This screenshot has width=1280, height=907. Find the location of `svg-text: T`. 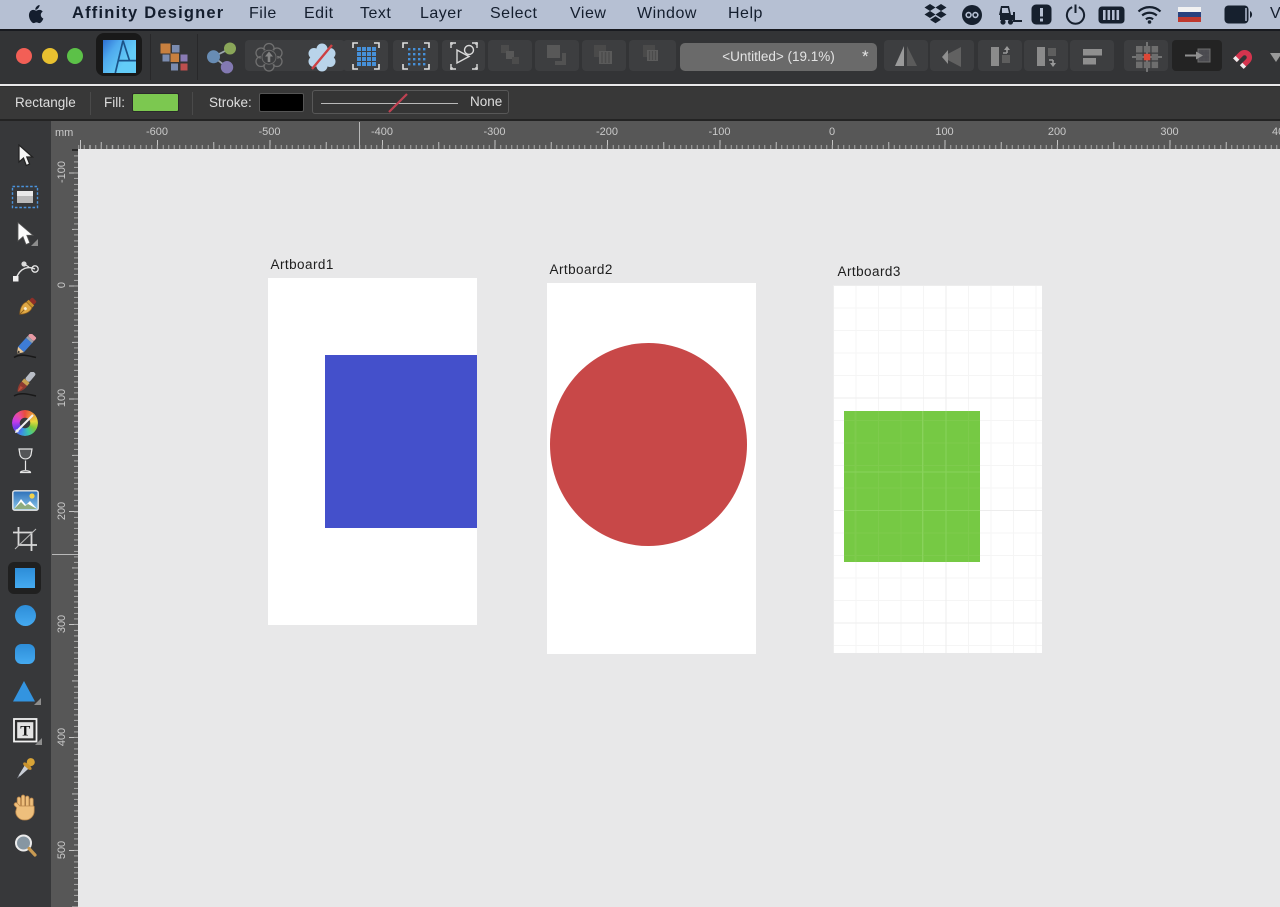

svg-text: T is located at coordinates (25, 732).